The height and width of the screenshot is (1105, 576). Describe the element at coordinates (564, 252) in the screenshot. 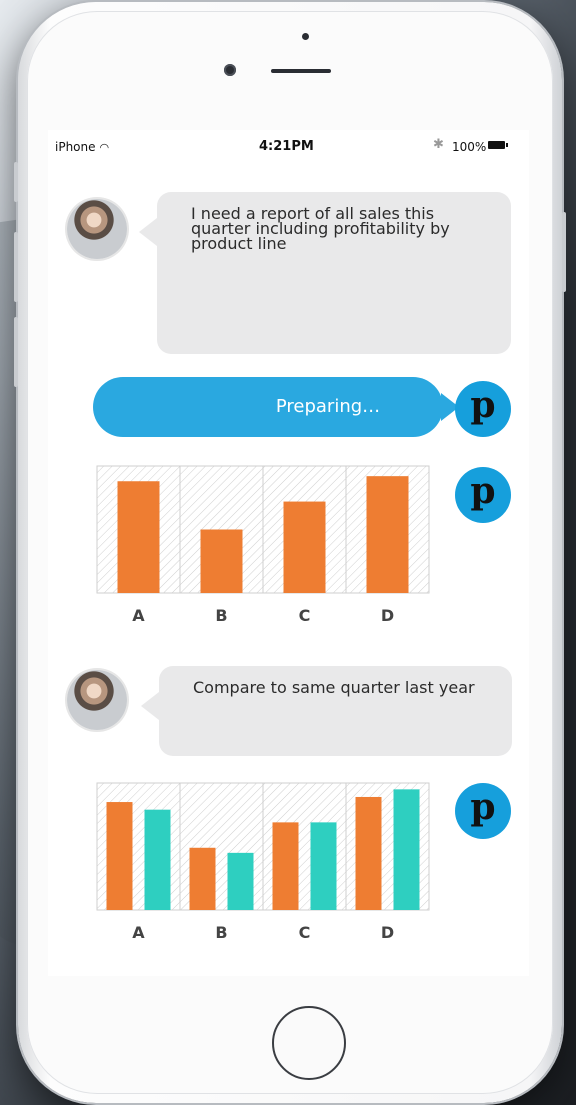

I see `power-button` at that location.